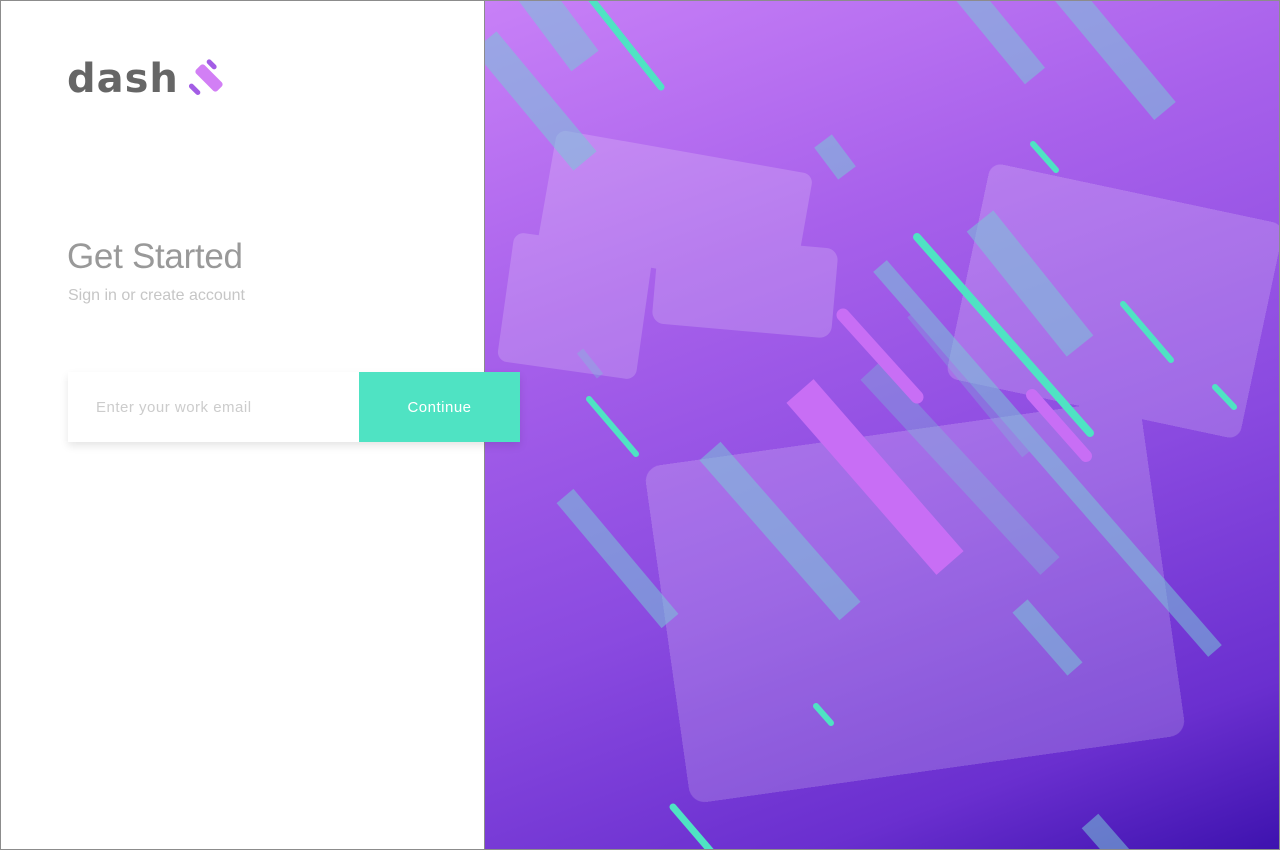  Describe the element at coordinates (155, 256) in the screenshot. I see `page-title: Get Started` at that location.